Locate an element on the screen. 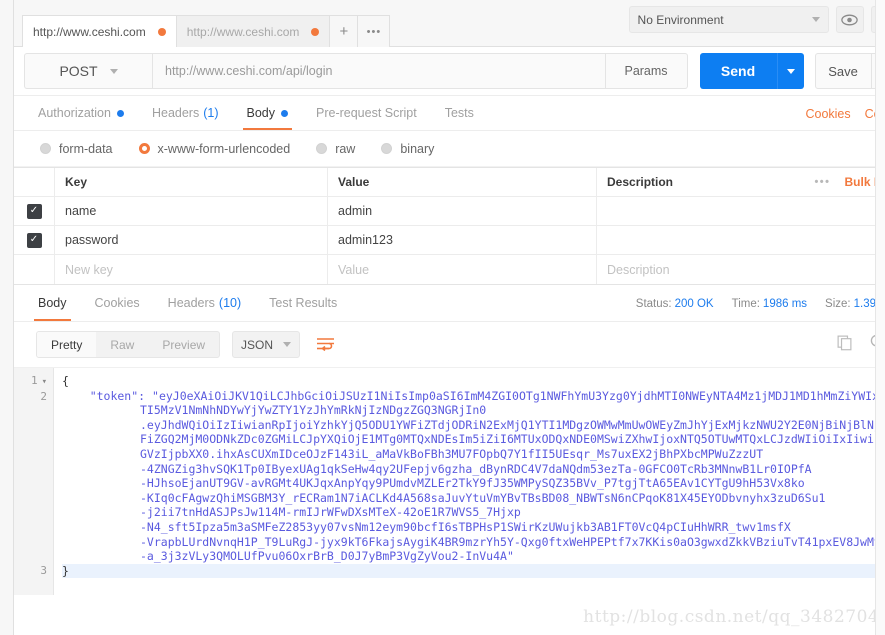 Image resolution: width=885 pixels, height=635 pixels. request-tab-2: http://www.ceshi.com is located at coordinates (253, 31).